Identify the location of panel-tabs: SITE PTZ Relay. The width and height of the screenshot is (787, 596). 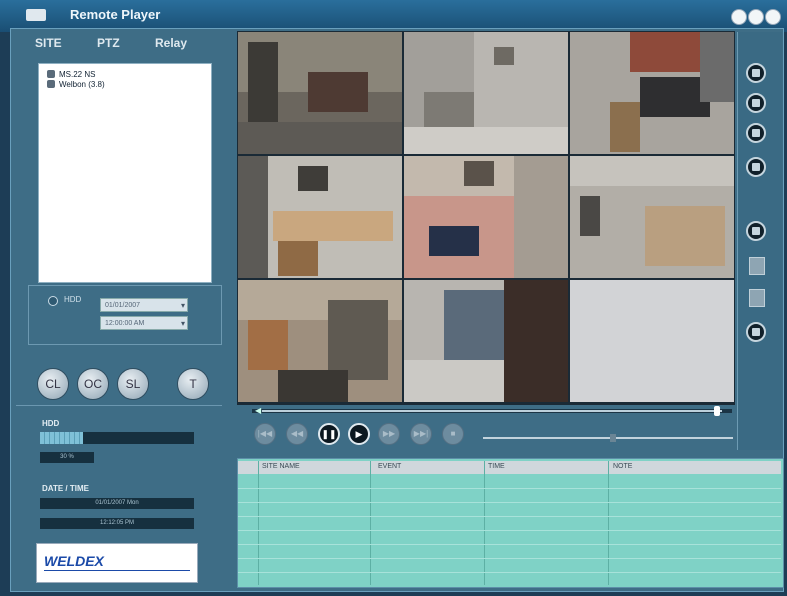
(120, 45).